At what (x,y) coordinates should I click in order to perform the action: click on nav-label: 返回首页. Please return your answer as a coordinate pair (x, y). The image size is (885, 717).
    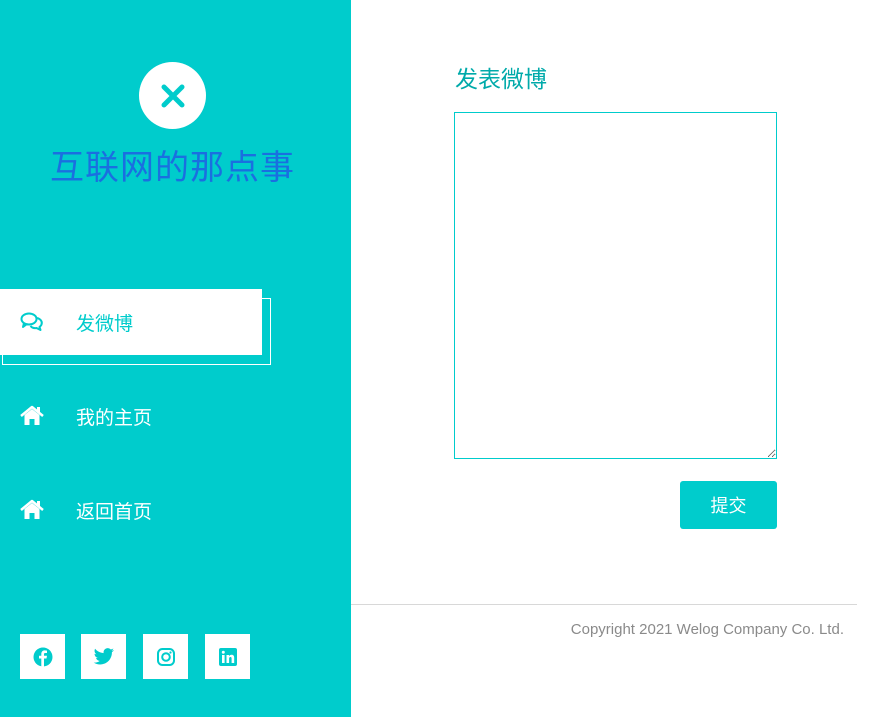
    Looking at the image, I should click on (114, 511).